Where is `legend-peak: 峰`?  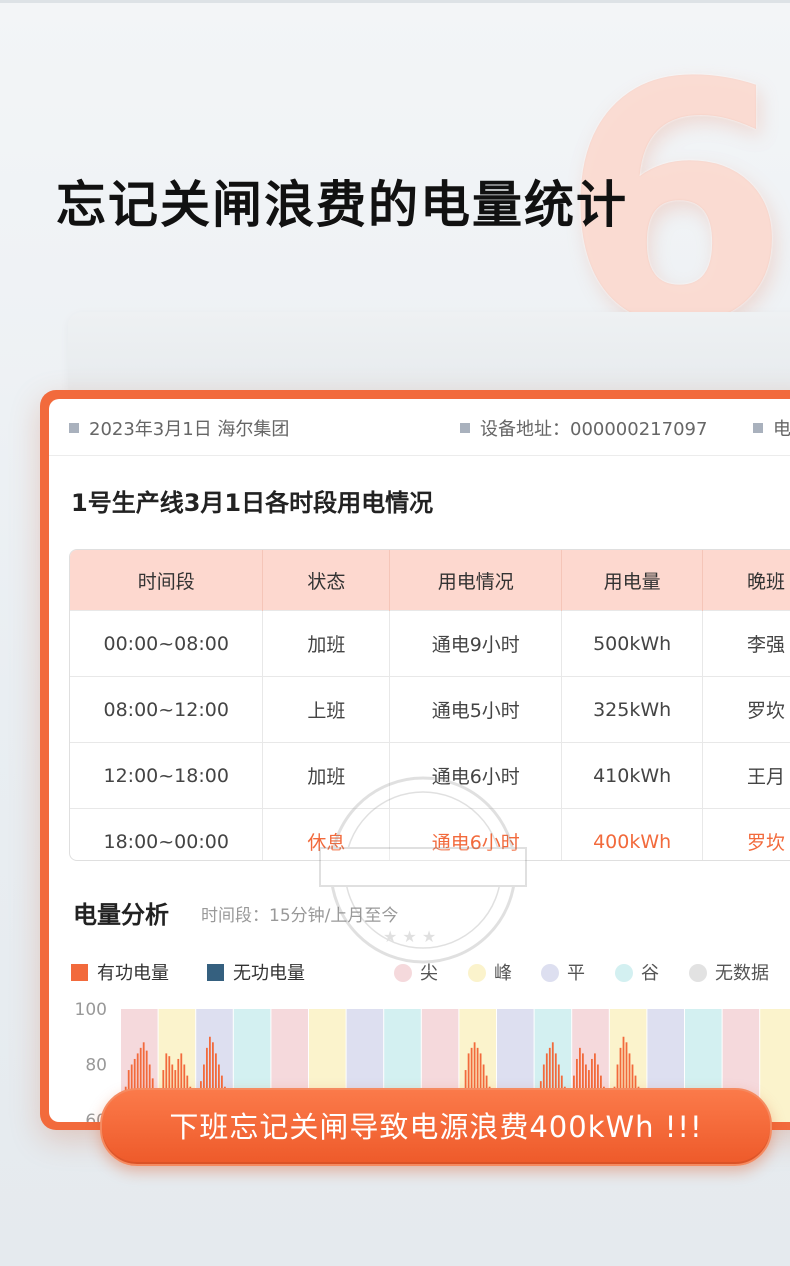 legend-peak: 峰 is located at coordinates (490, 972).